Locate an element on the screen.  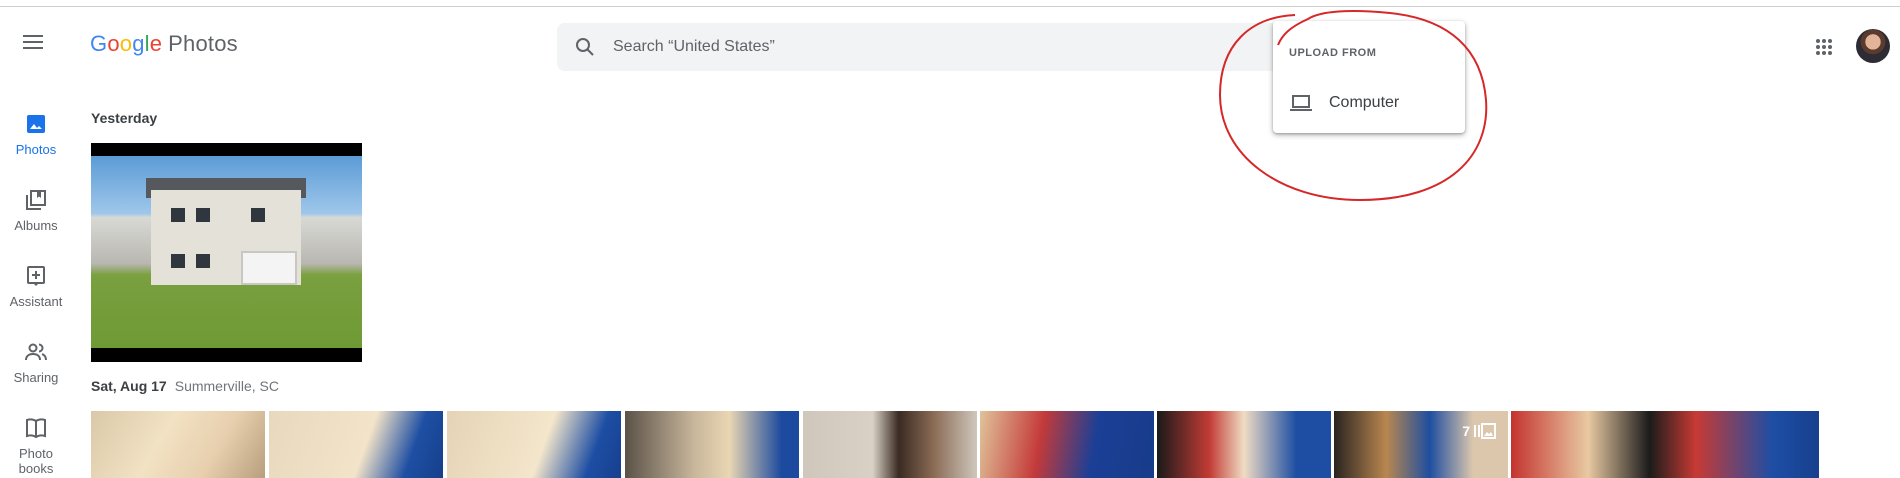
hamburger-icon is located at coordinates (33, 42).